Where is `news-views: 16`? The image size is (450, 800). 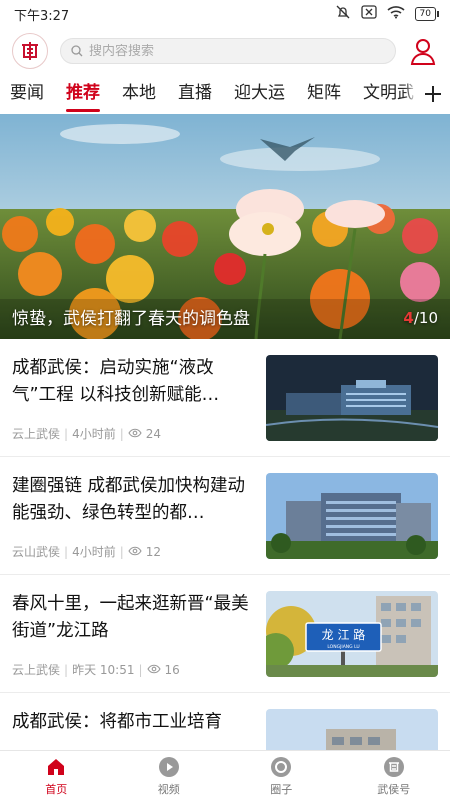 news-views: 16 is located at coordinates (172, 669).